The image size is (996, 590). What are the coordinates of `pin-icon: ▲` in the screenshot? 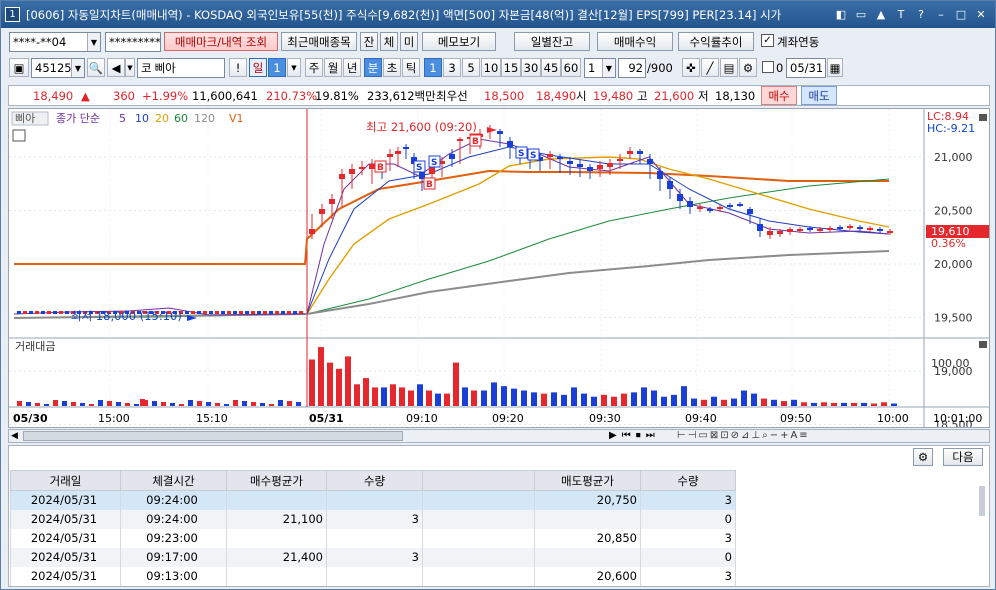 It's located at (881, 14).